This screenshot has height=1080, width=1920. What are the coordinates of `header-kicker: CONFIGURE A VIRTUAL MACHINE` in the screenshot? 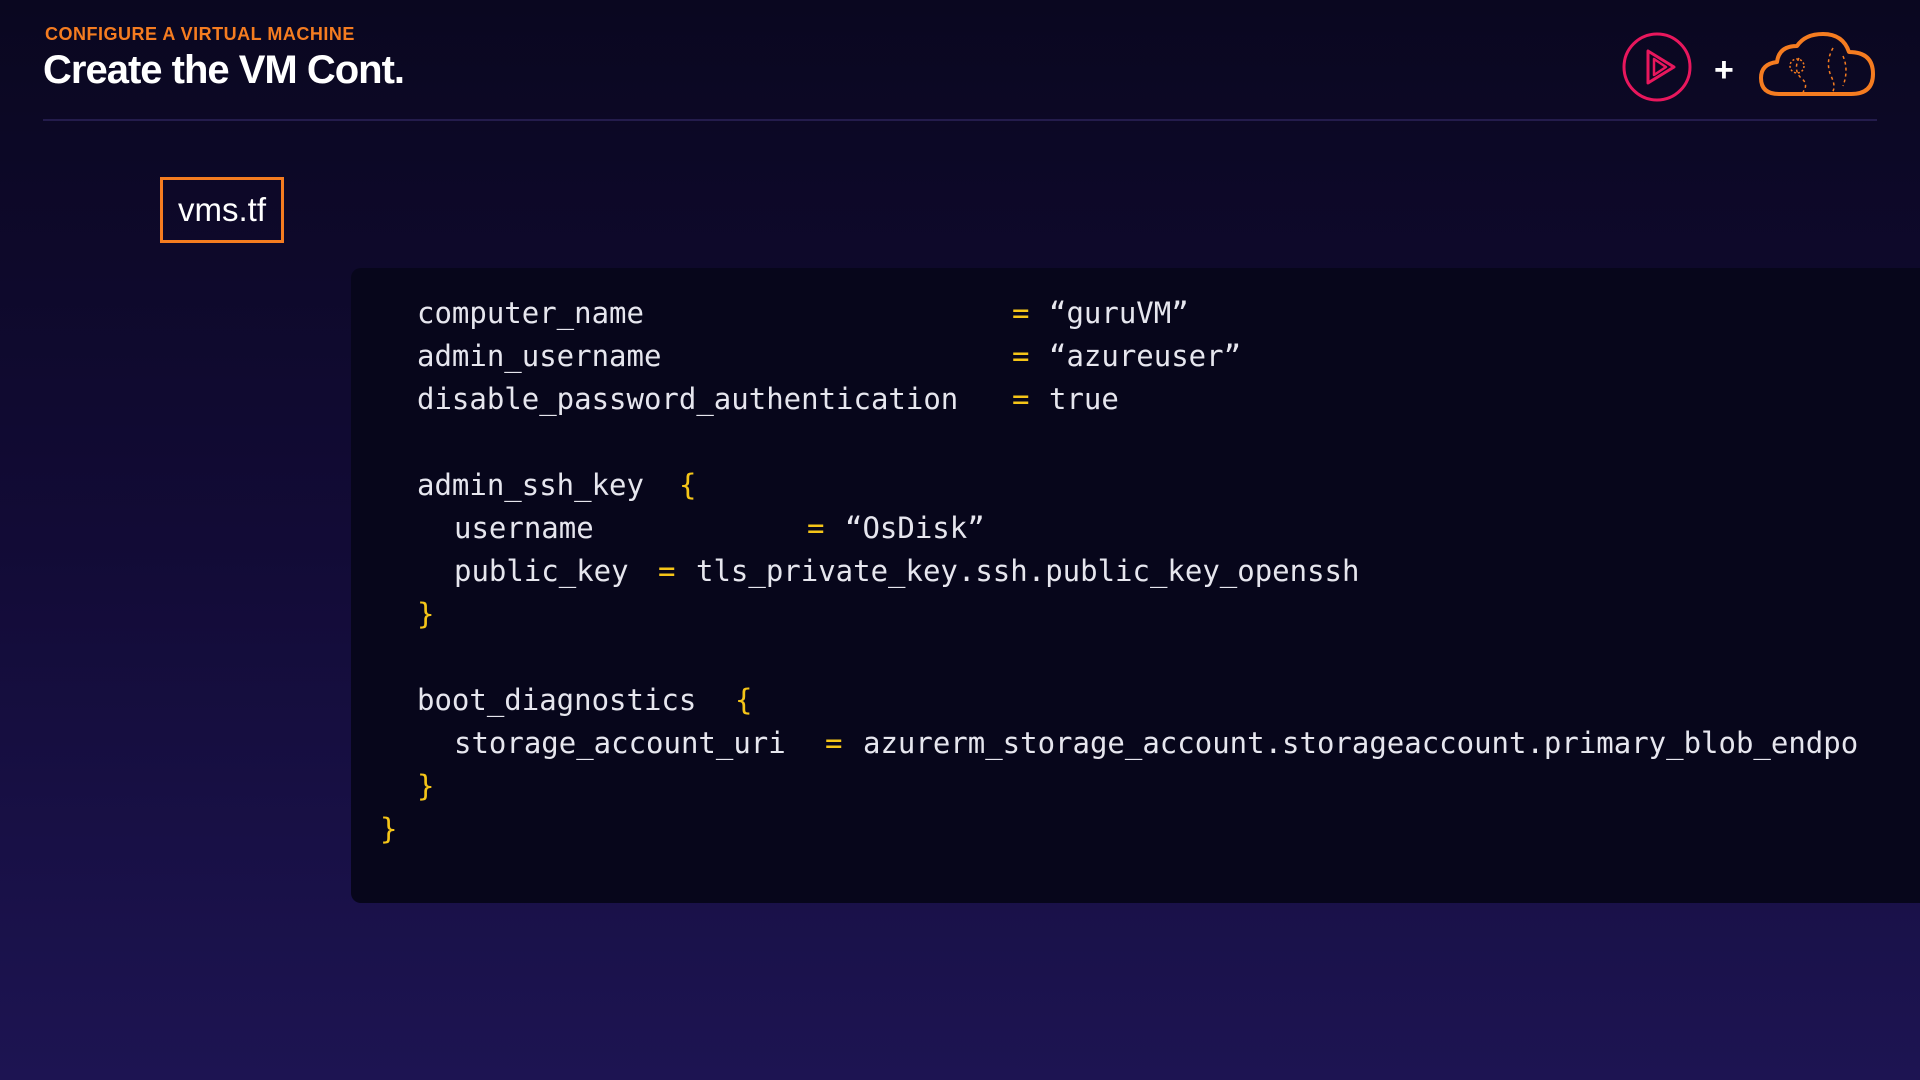 It's located at (200, 34).